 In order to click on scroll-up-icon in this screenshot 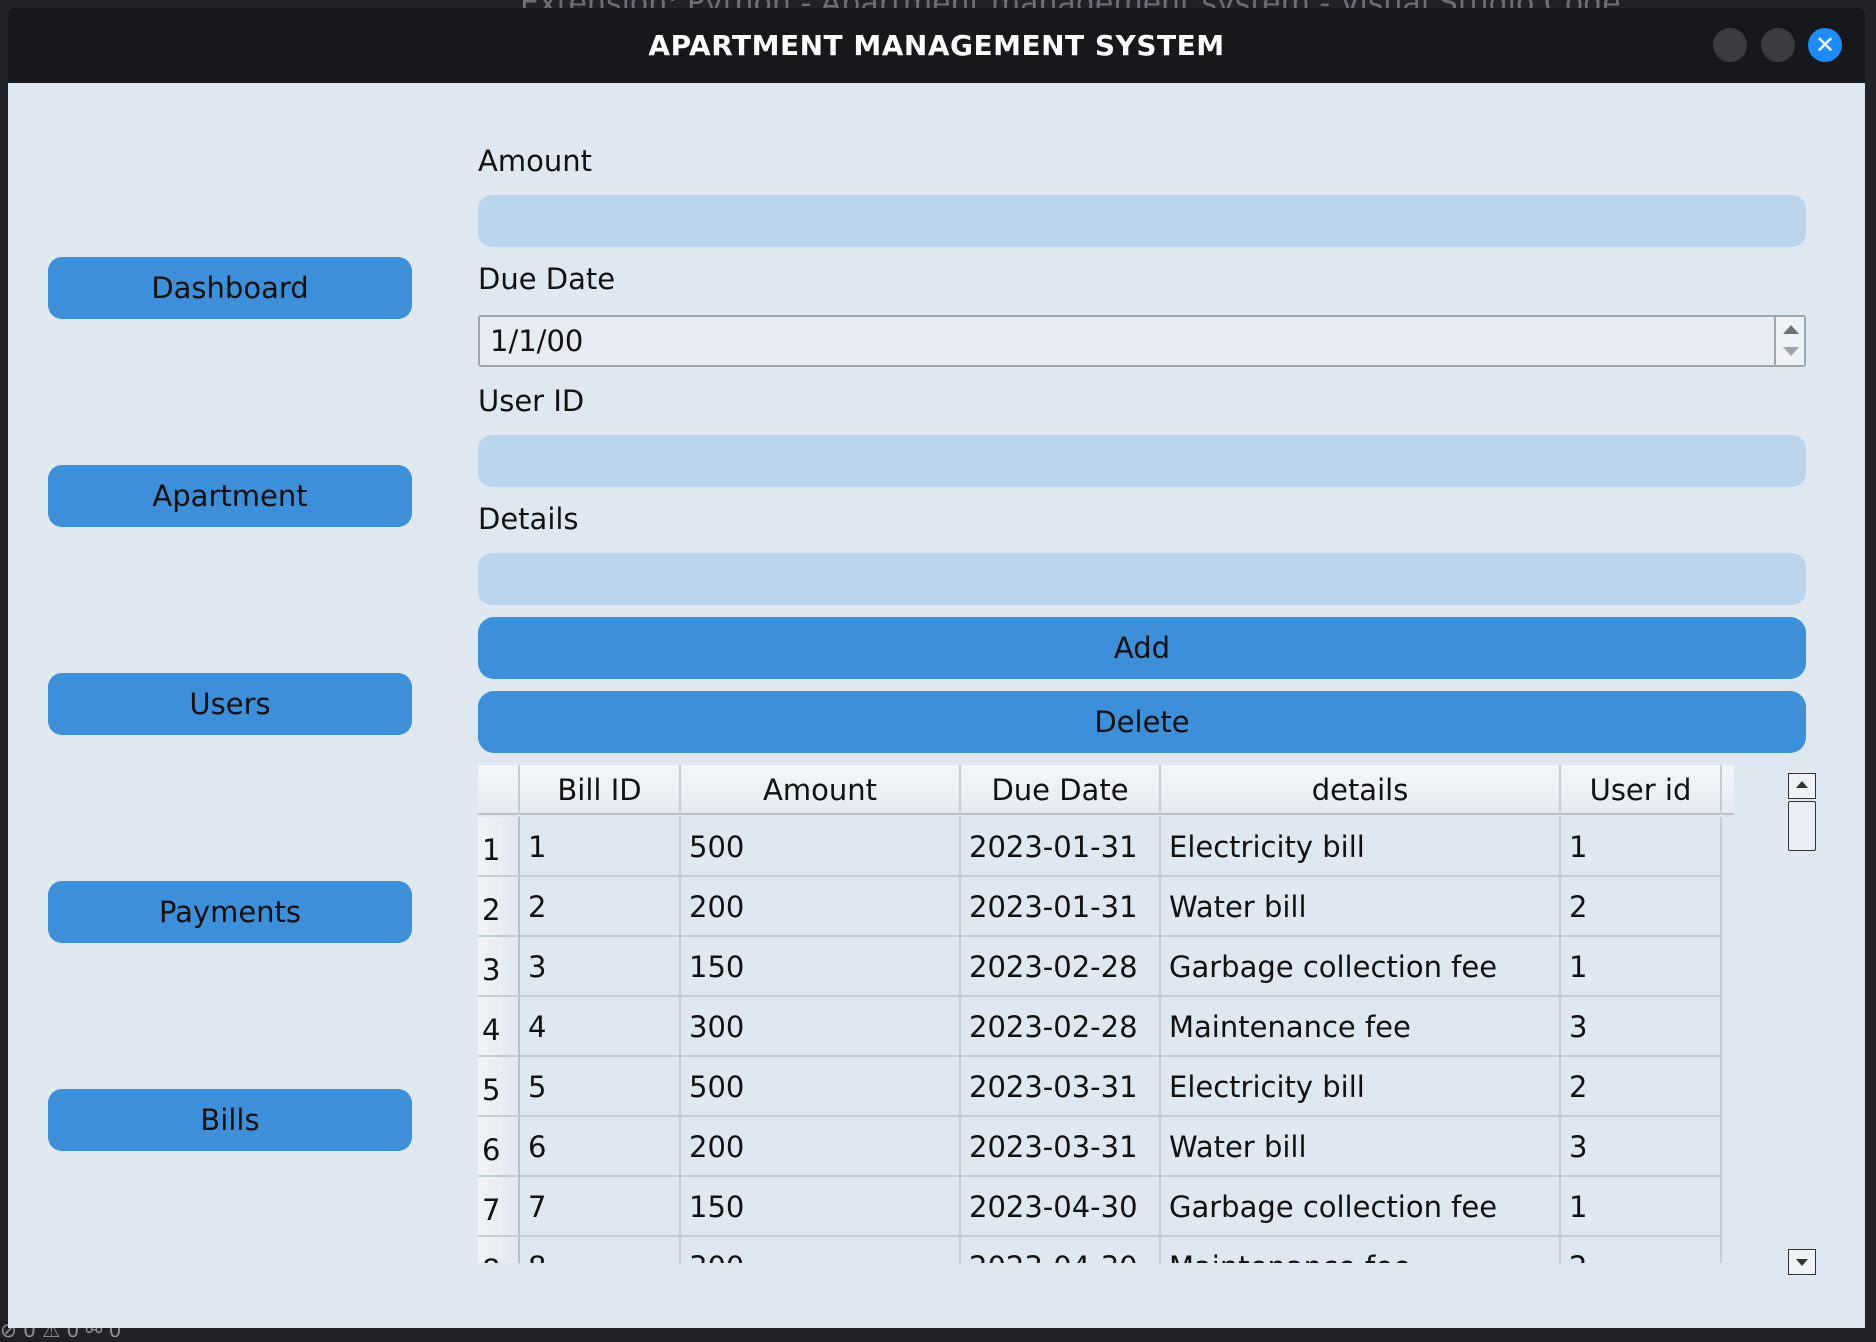, I will do `click(1802, 784)`.